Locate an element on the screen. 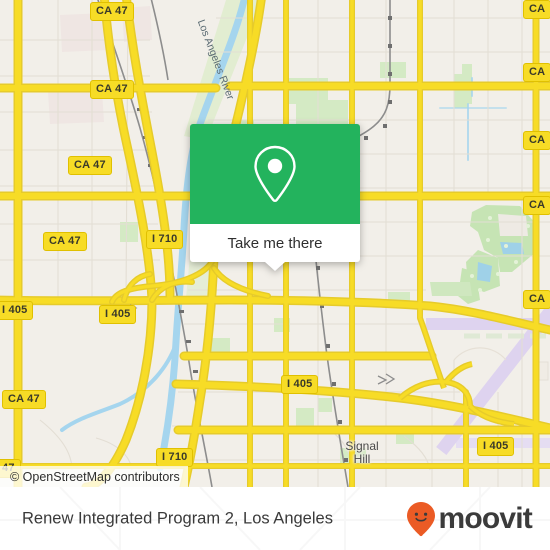 The image size is (550, 550). map-pin-icon is located at coordinates (275, 174).